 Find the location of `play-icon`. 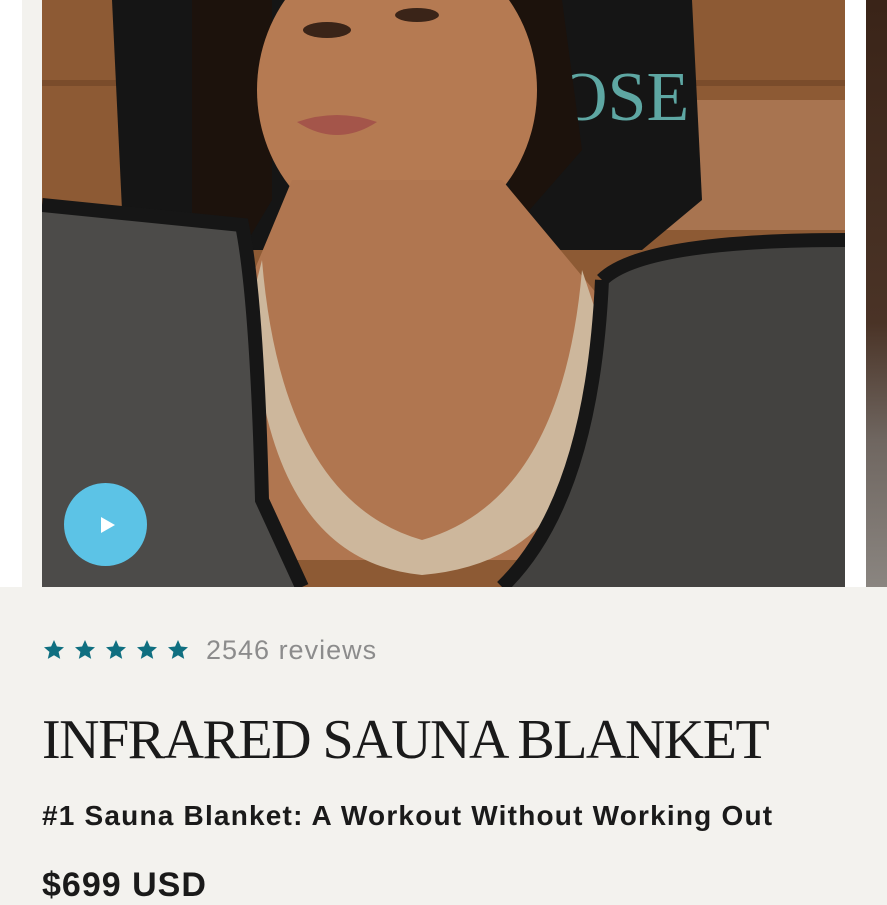

play-icon is located at coordinates (107, 524).